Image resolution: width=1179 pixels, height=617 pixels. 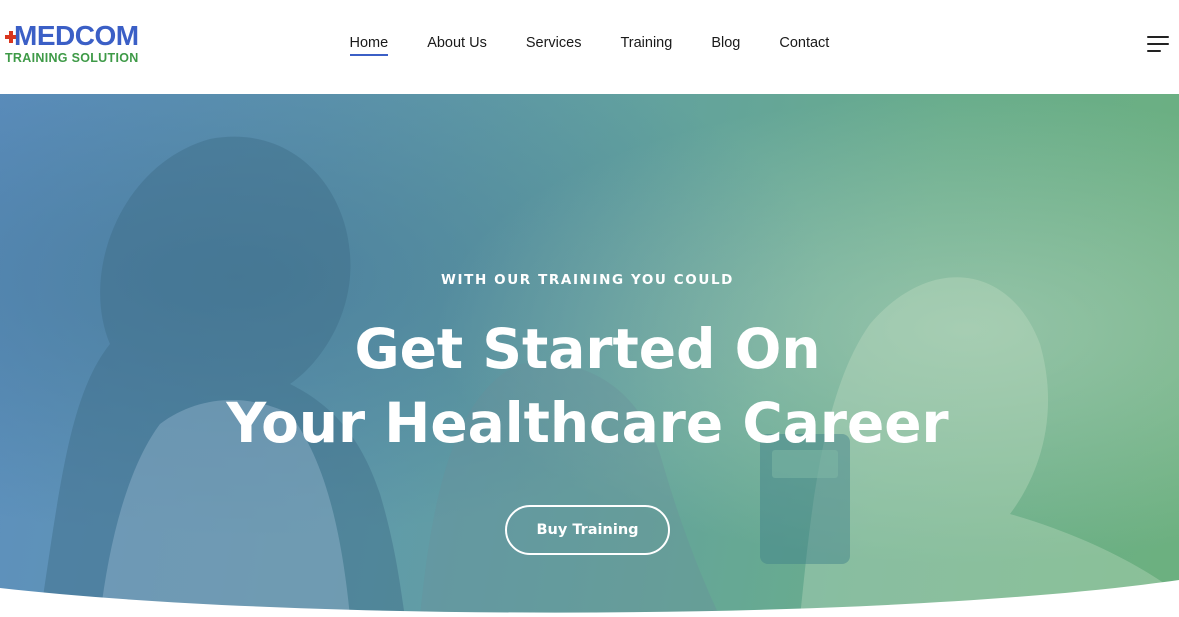 What do you see at coordinates (587, 280) in the screenshot?
I see `hero-eyebrow: WITH OUR TRAINING YOU COULD` at bounding box center [587, 280].